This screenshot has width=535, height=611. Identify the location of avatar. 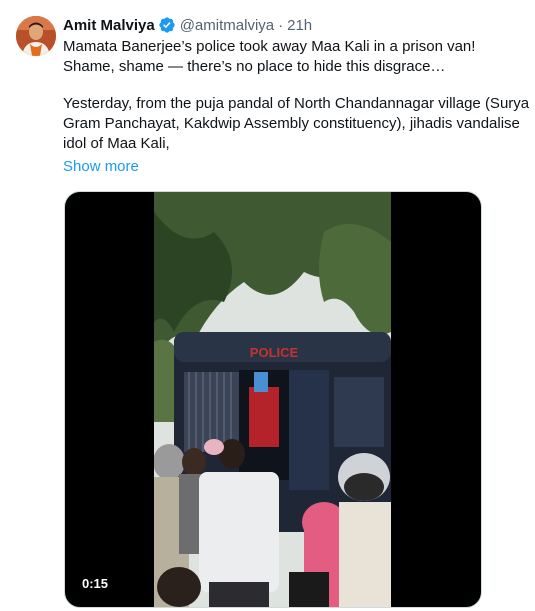
(36, 36).